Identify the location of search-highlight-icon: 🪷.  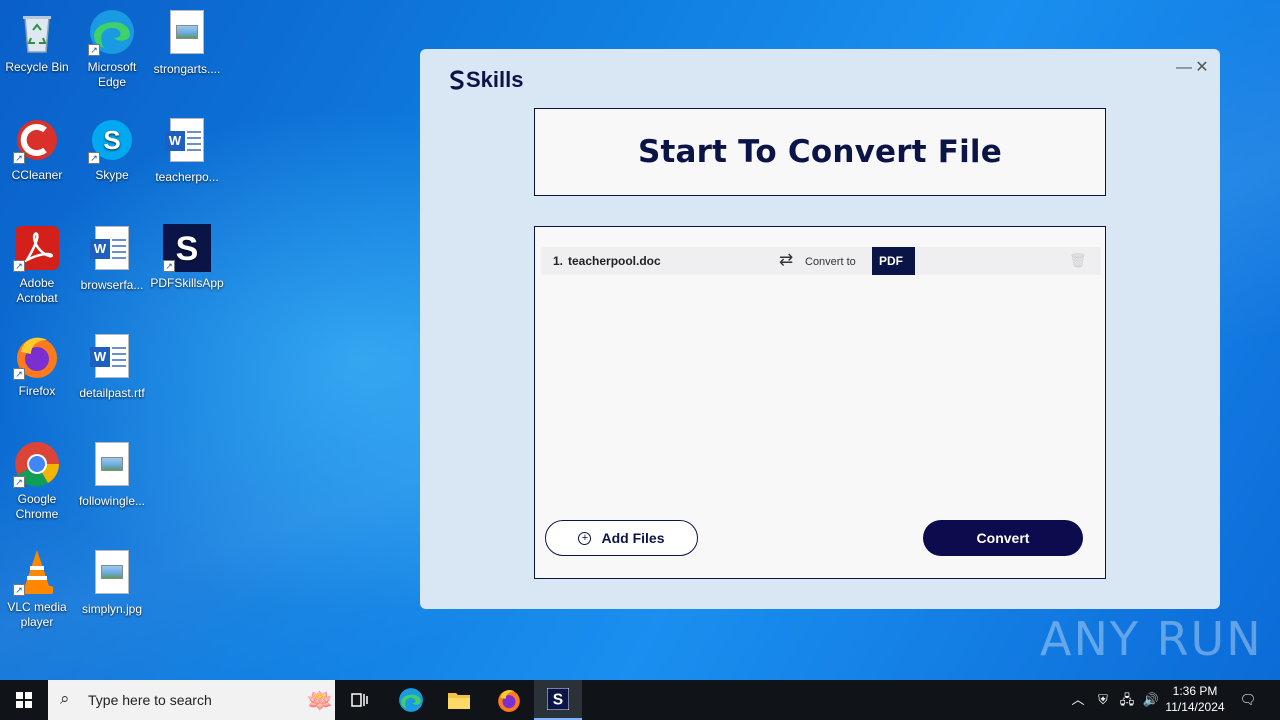
(320, 700).